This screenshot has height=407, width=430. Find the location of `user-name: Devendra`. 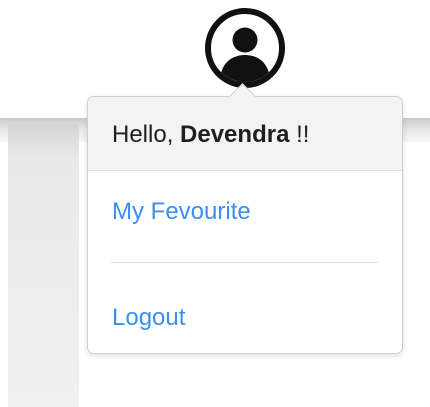

user-name: Devendra is located at coordinates (235, 134).